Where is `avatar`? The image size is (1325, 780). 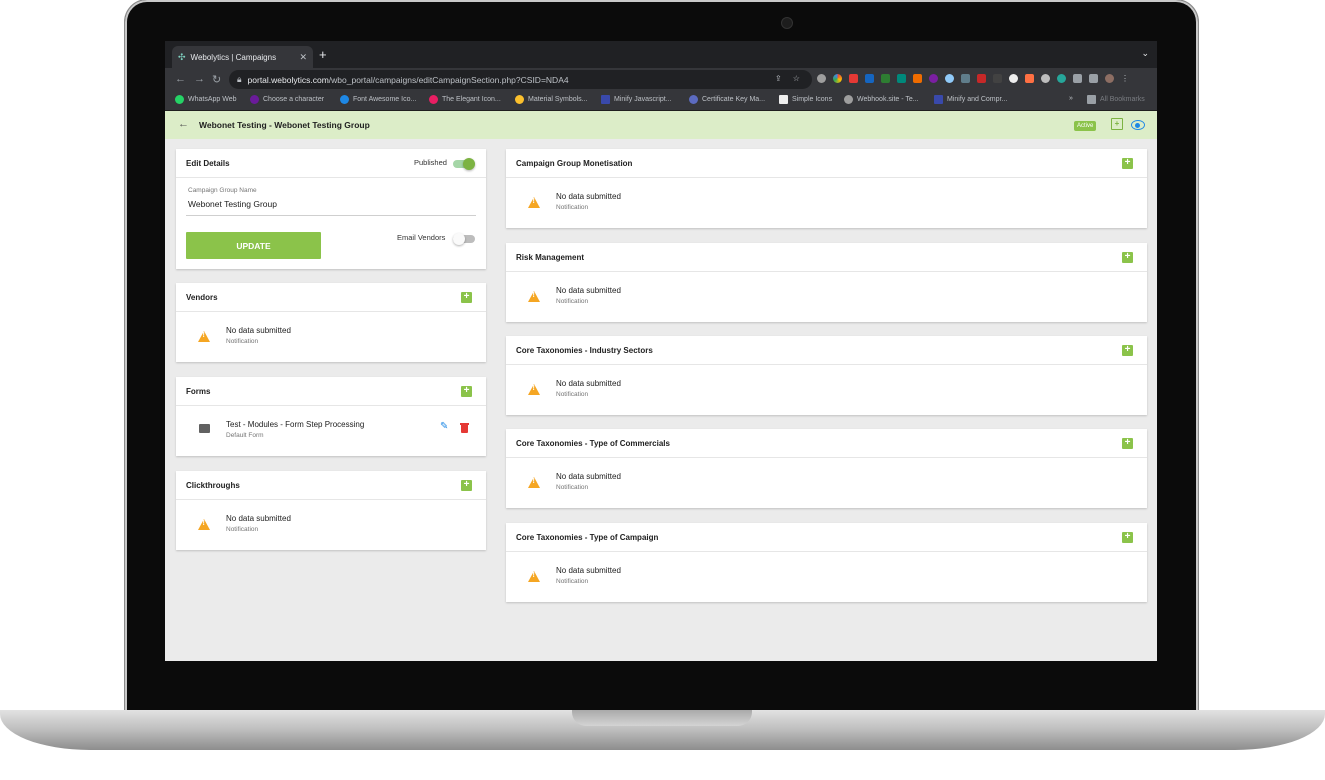 avatar is located at coordinates (1109, 78).